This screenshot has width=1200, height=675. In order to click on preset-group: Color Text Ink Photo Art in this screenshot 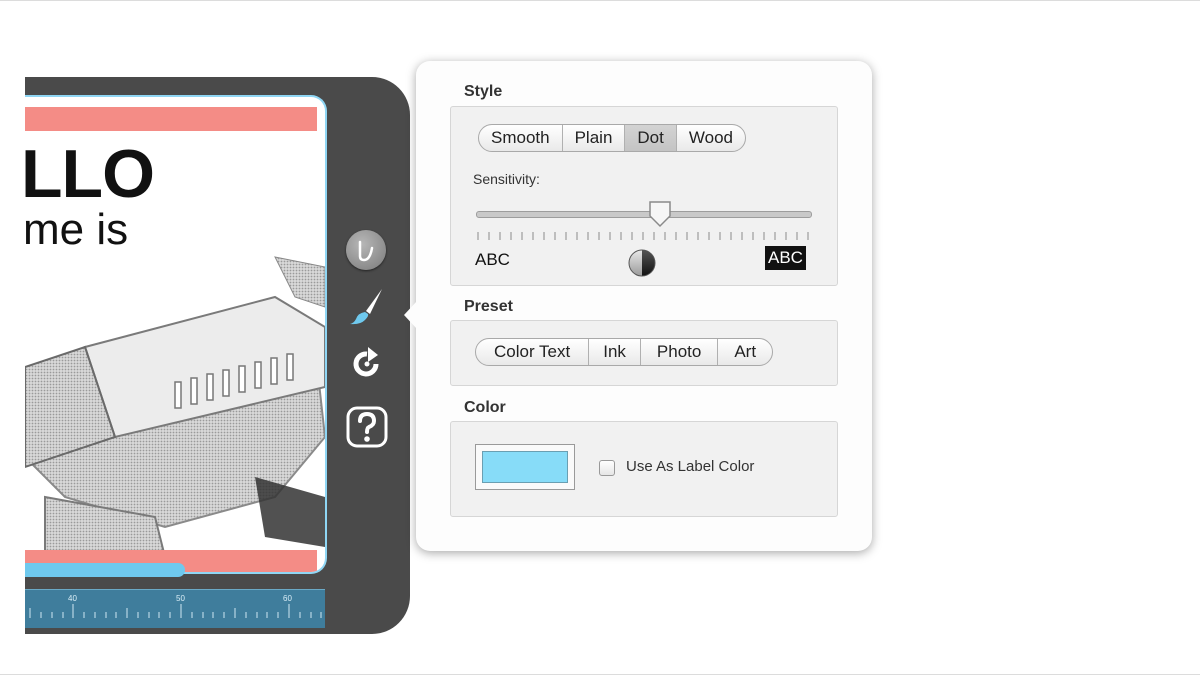, I will do `click(644, 353)`.